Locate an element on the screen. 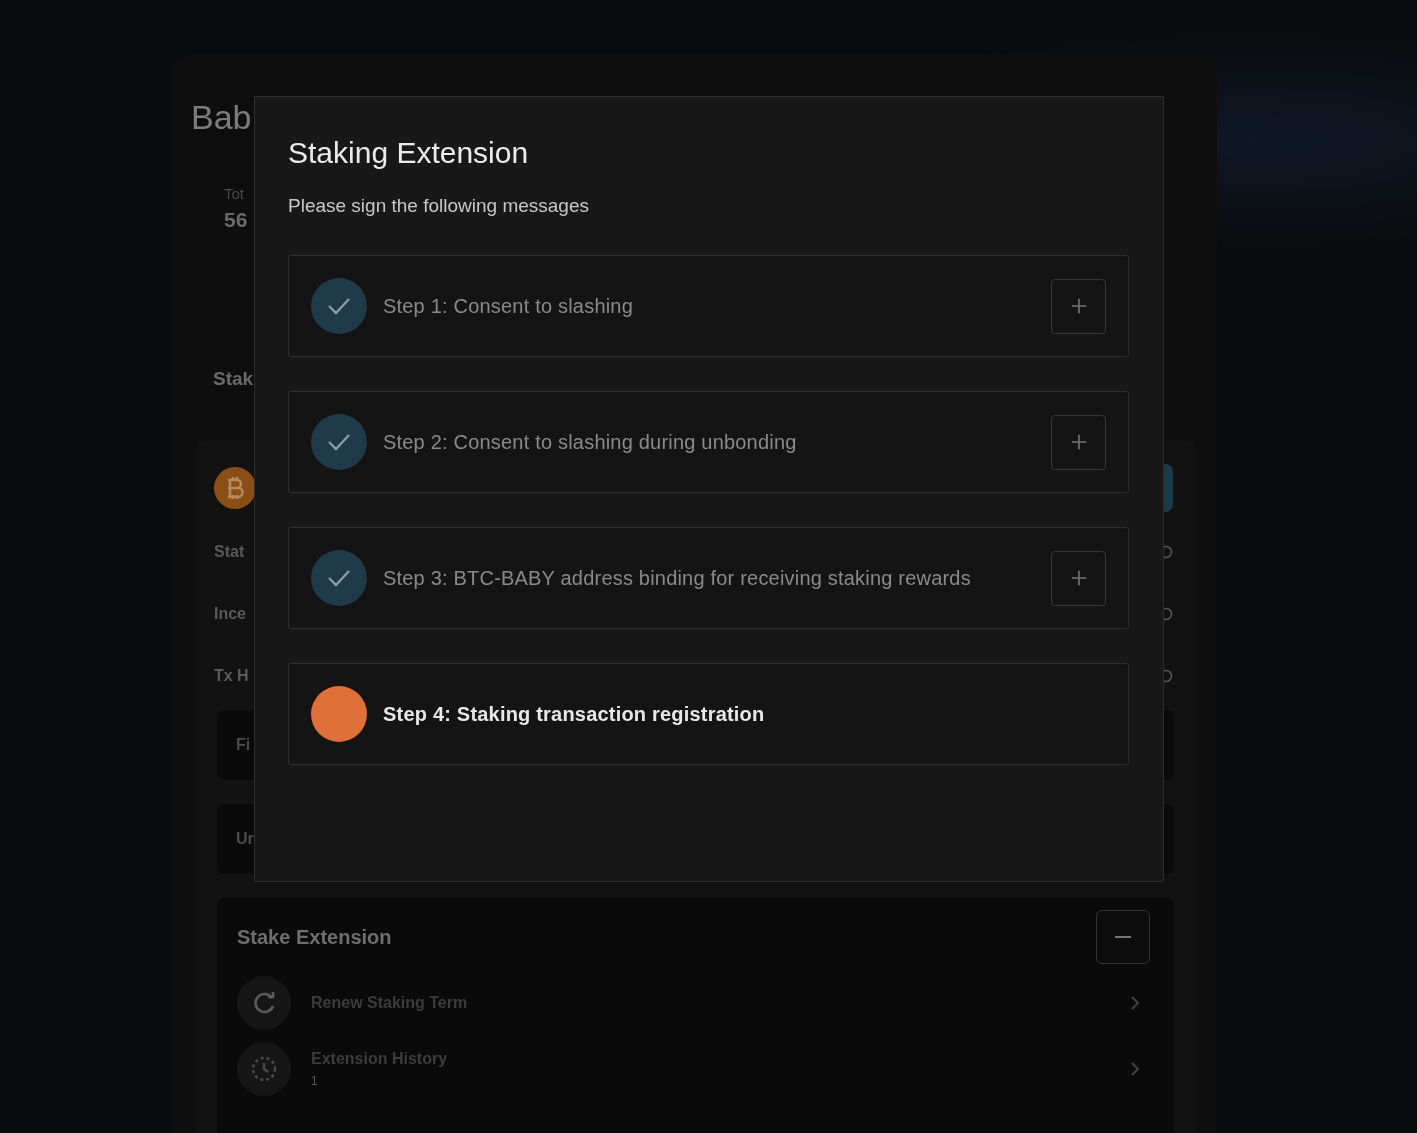  detail-label: Fi is located at coordinates (243, 745).